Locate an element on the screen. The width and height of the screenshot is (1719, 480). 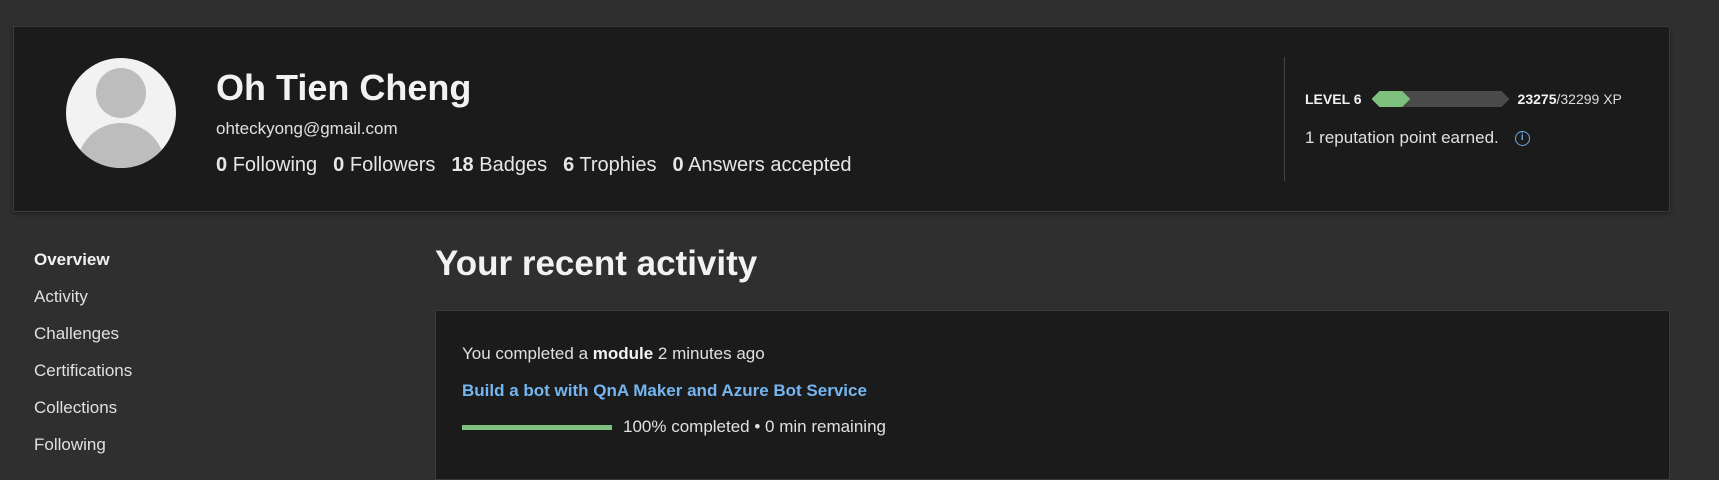
reputation-row: 1 reputation point earned. i is located at coordinates (1417, 138).